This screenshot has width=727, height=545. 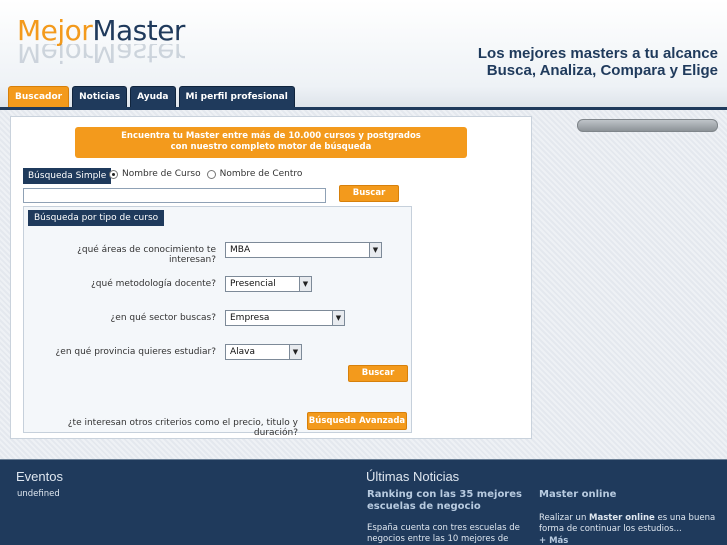 What do you see at coordinates (271, 147) in the screenshot?
I see `banner-line-2: con nuestro completo motor de búsqueda` at bounding box center [271, 147].